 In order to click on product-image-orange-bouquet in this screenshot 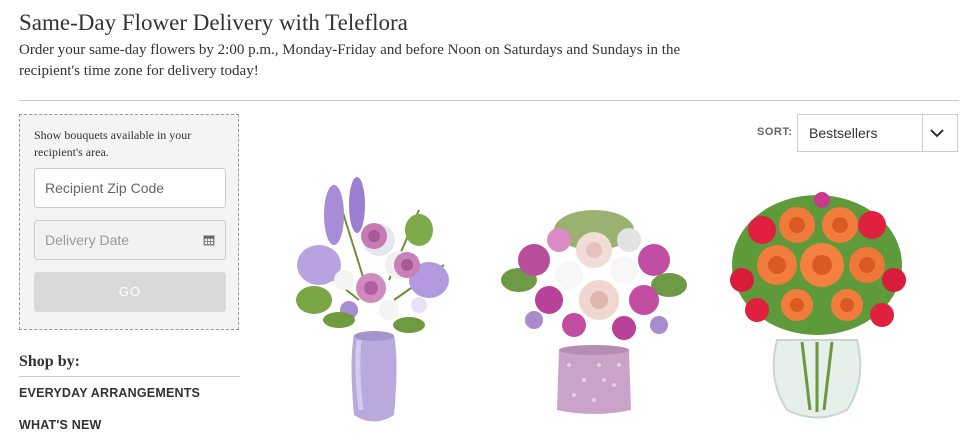, I will do `click(817, 302)`.